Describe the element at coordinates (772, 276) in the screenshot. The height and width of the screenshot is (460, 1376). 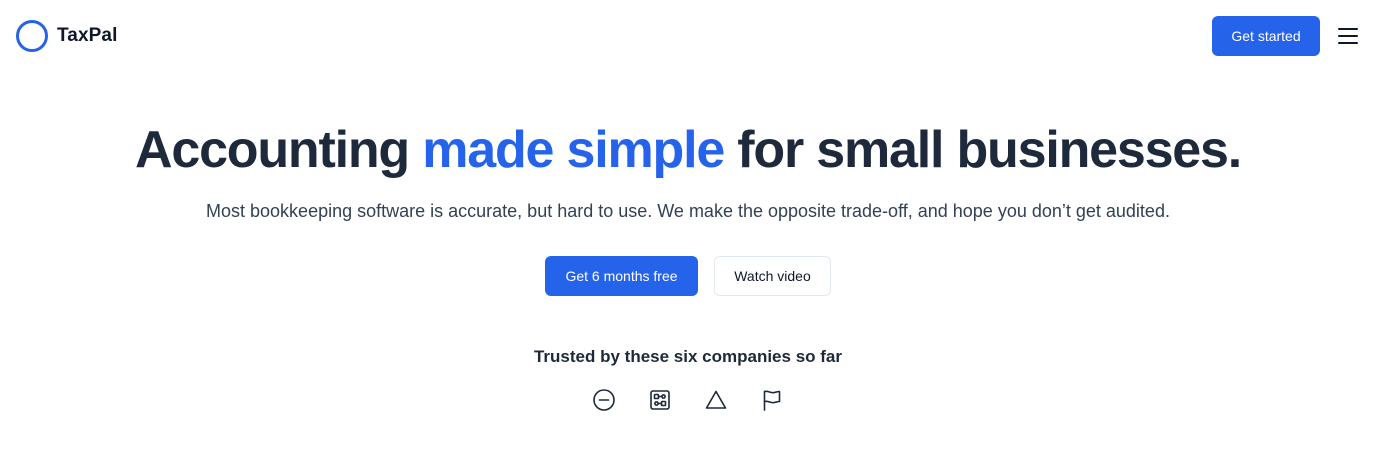
I see `watch-video-button: Watch video` at that location.